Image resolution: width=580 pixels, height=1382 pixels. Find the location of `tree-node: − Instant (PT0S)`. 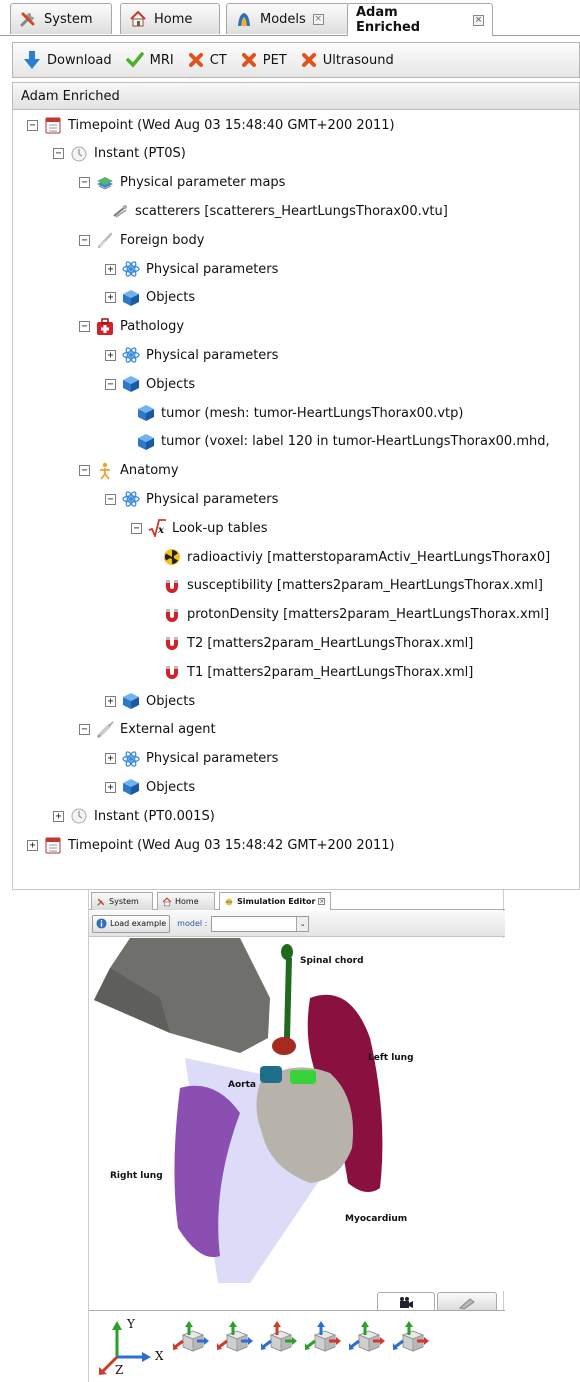

tree-node: − Instant (PT0S) is located at coordinates (119, 154).